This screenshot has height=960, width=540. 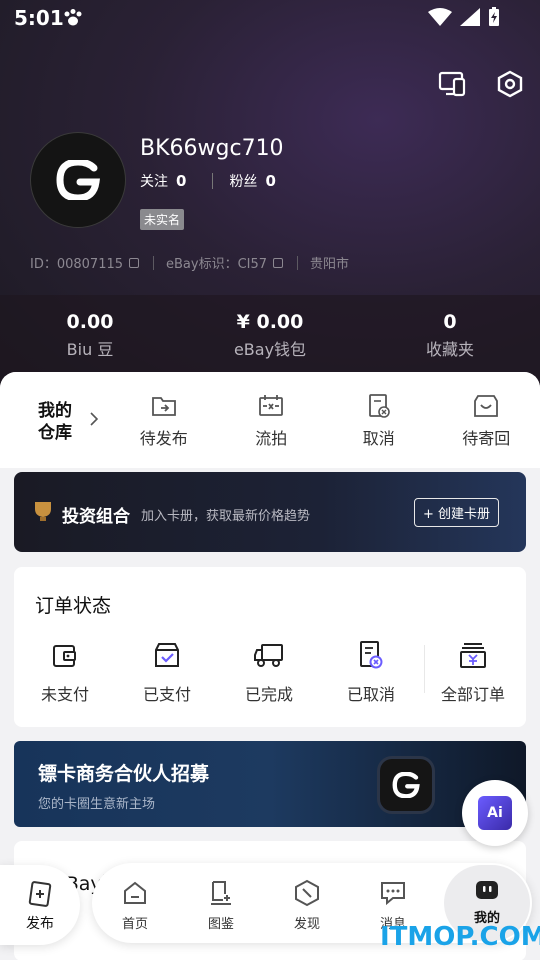 I want to click on section-title: 订单状态, so click(x=73, y=606).